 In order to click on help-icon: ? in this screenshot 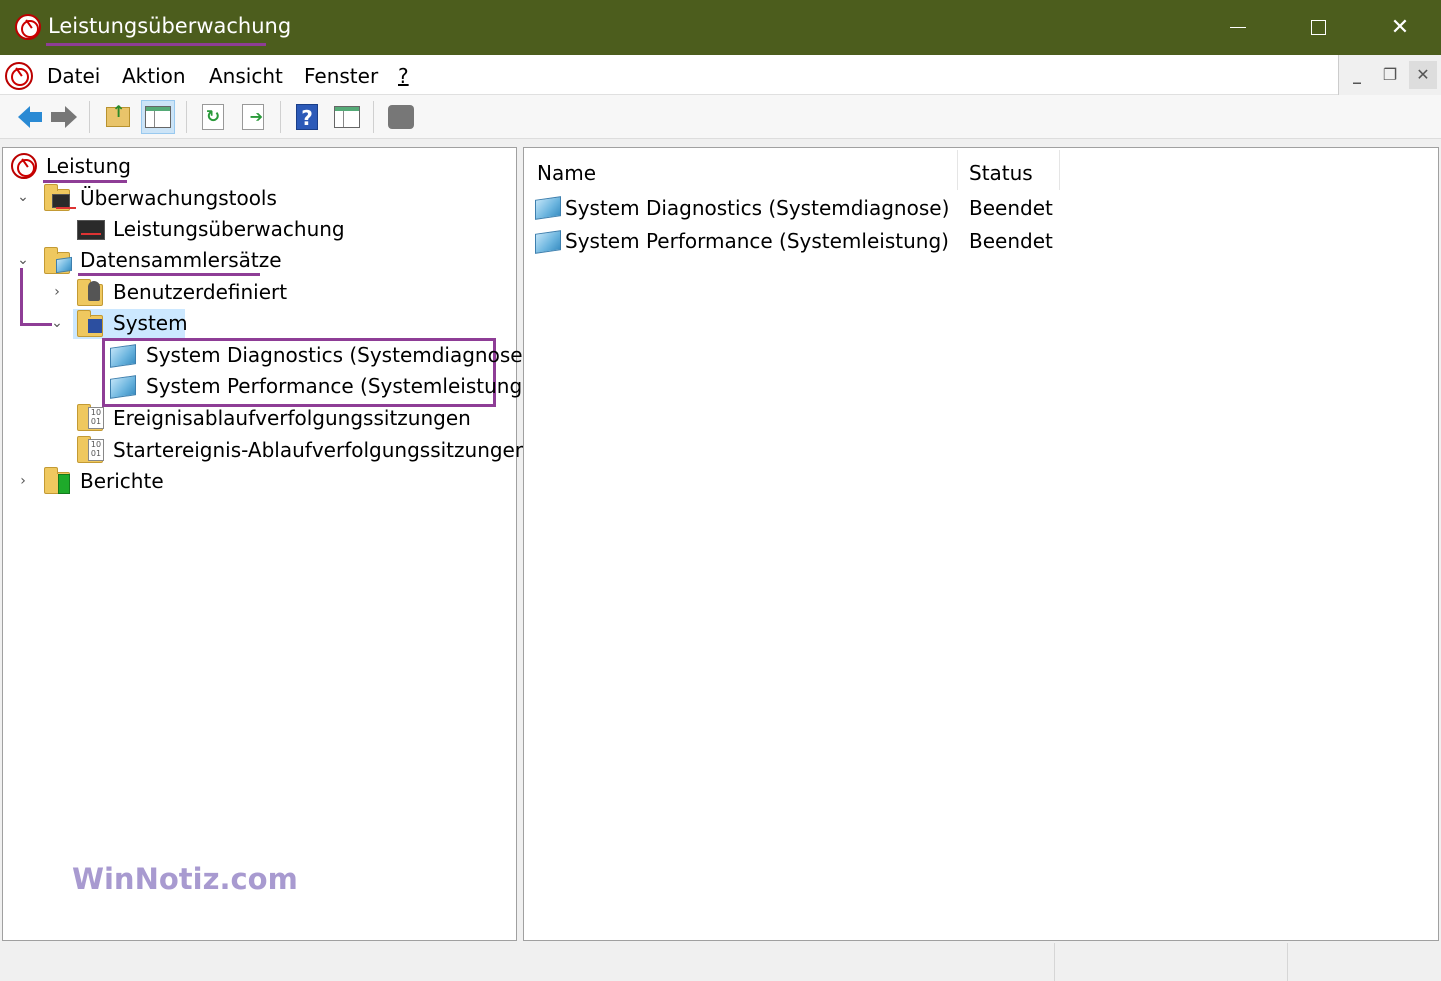, I will do `click(307, 117)`.